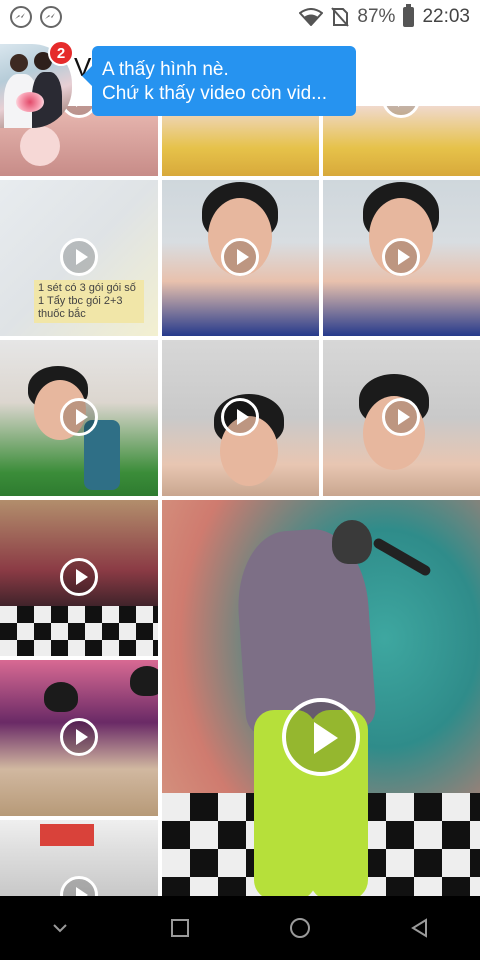  I want to click on unread-badge: 2, so click(61, 53).